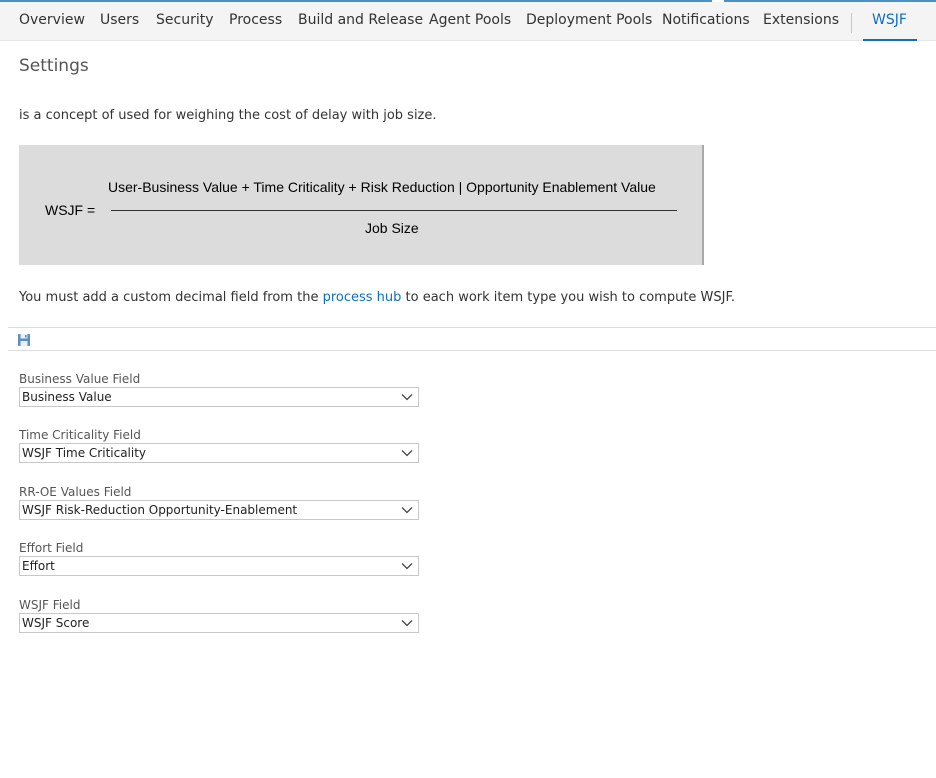 This screenshot has height=778, width=936. I want to click on active-tab-indicator, so click(890, 40).